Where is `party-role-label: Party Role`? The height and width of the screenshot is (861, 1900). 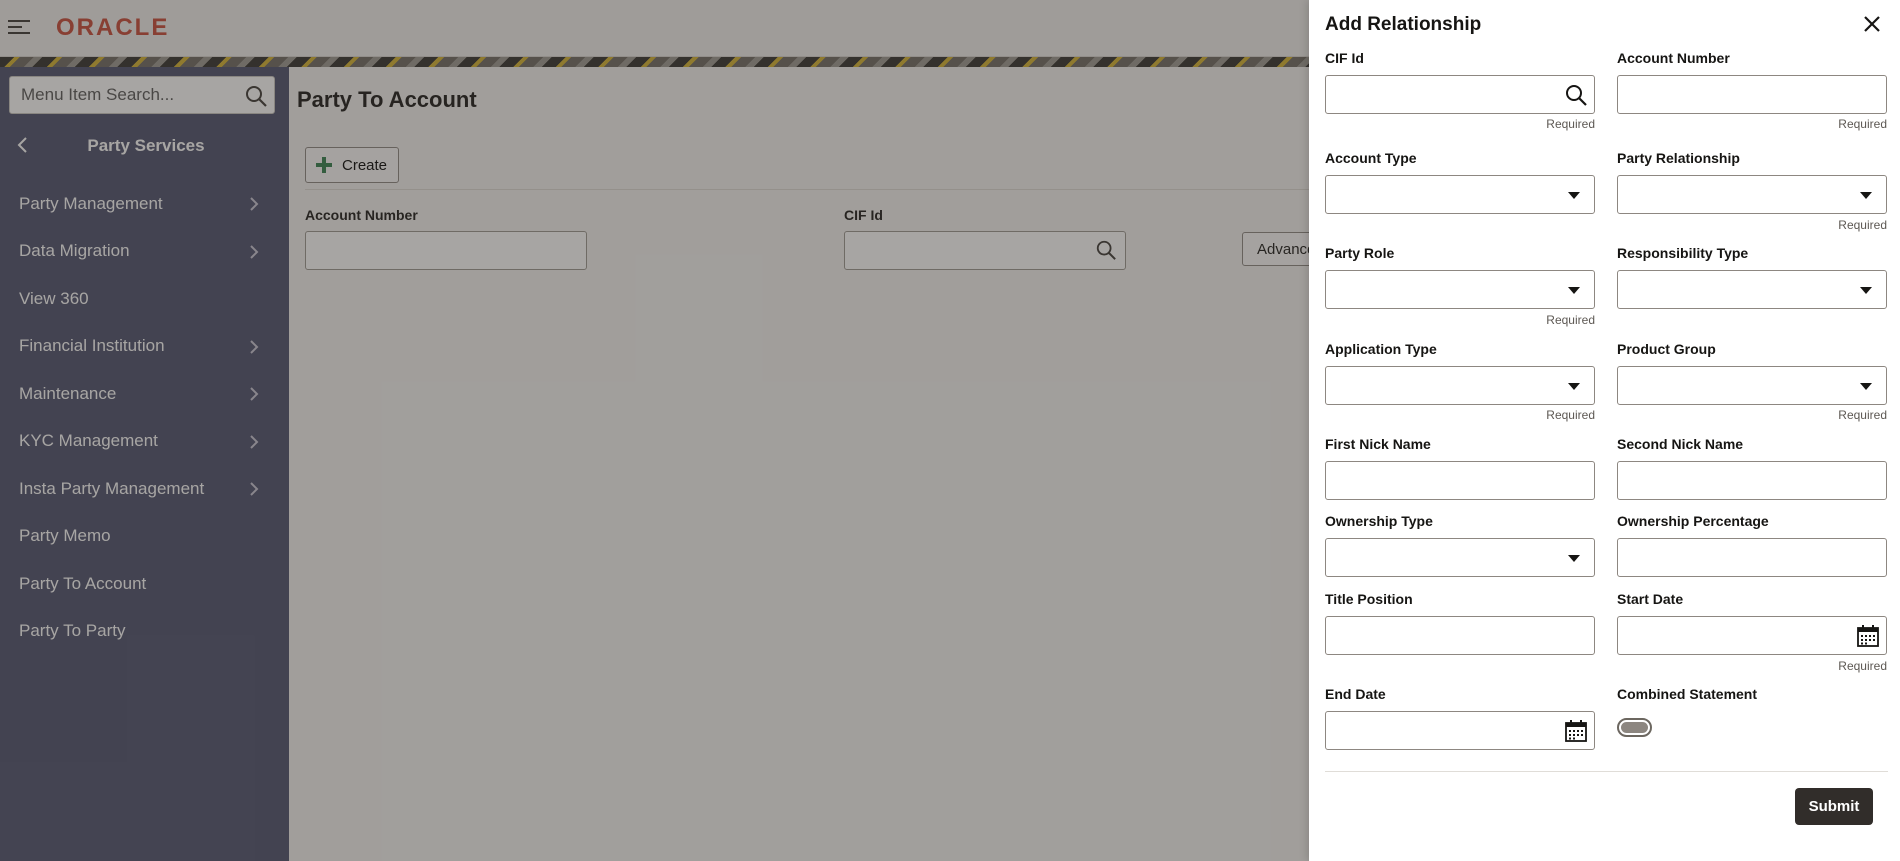
party-role-label: Party Role is located at coordinates (1360, 253).